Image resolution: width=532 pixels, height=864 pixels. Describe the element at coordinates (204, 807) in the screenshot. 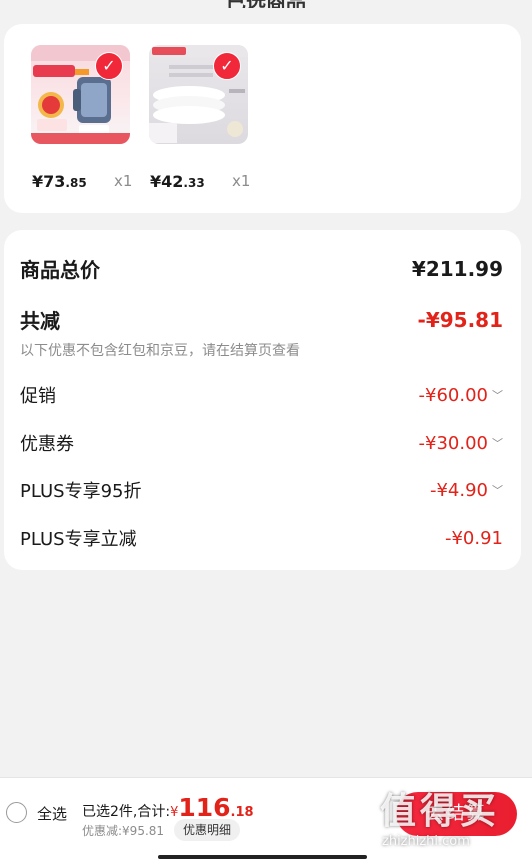

I see `total-amount-int: 116` at that location.